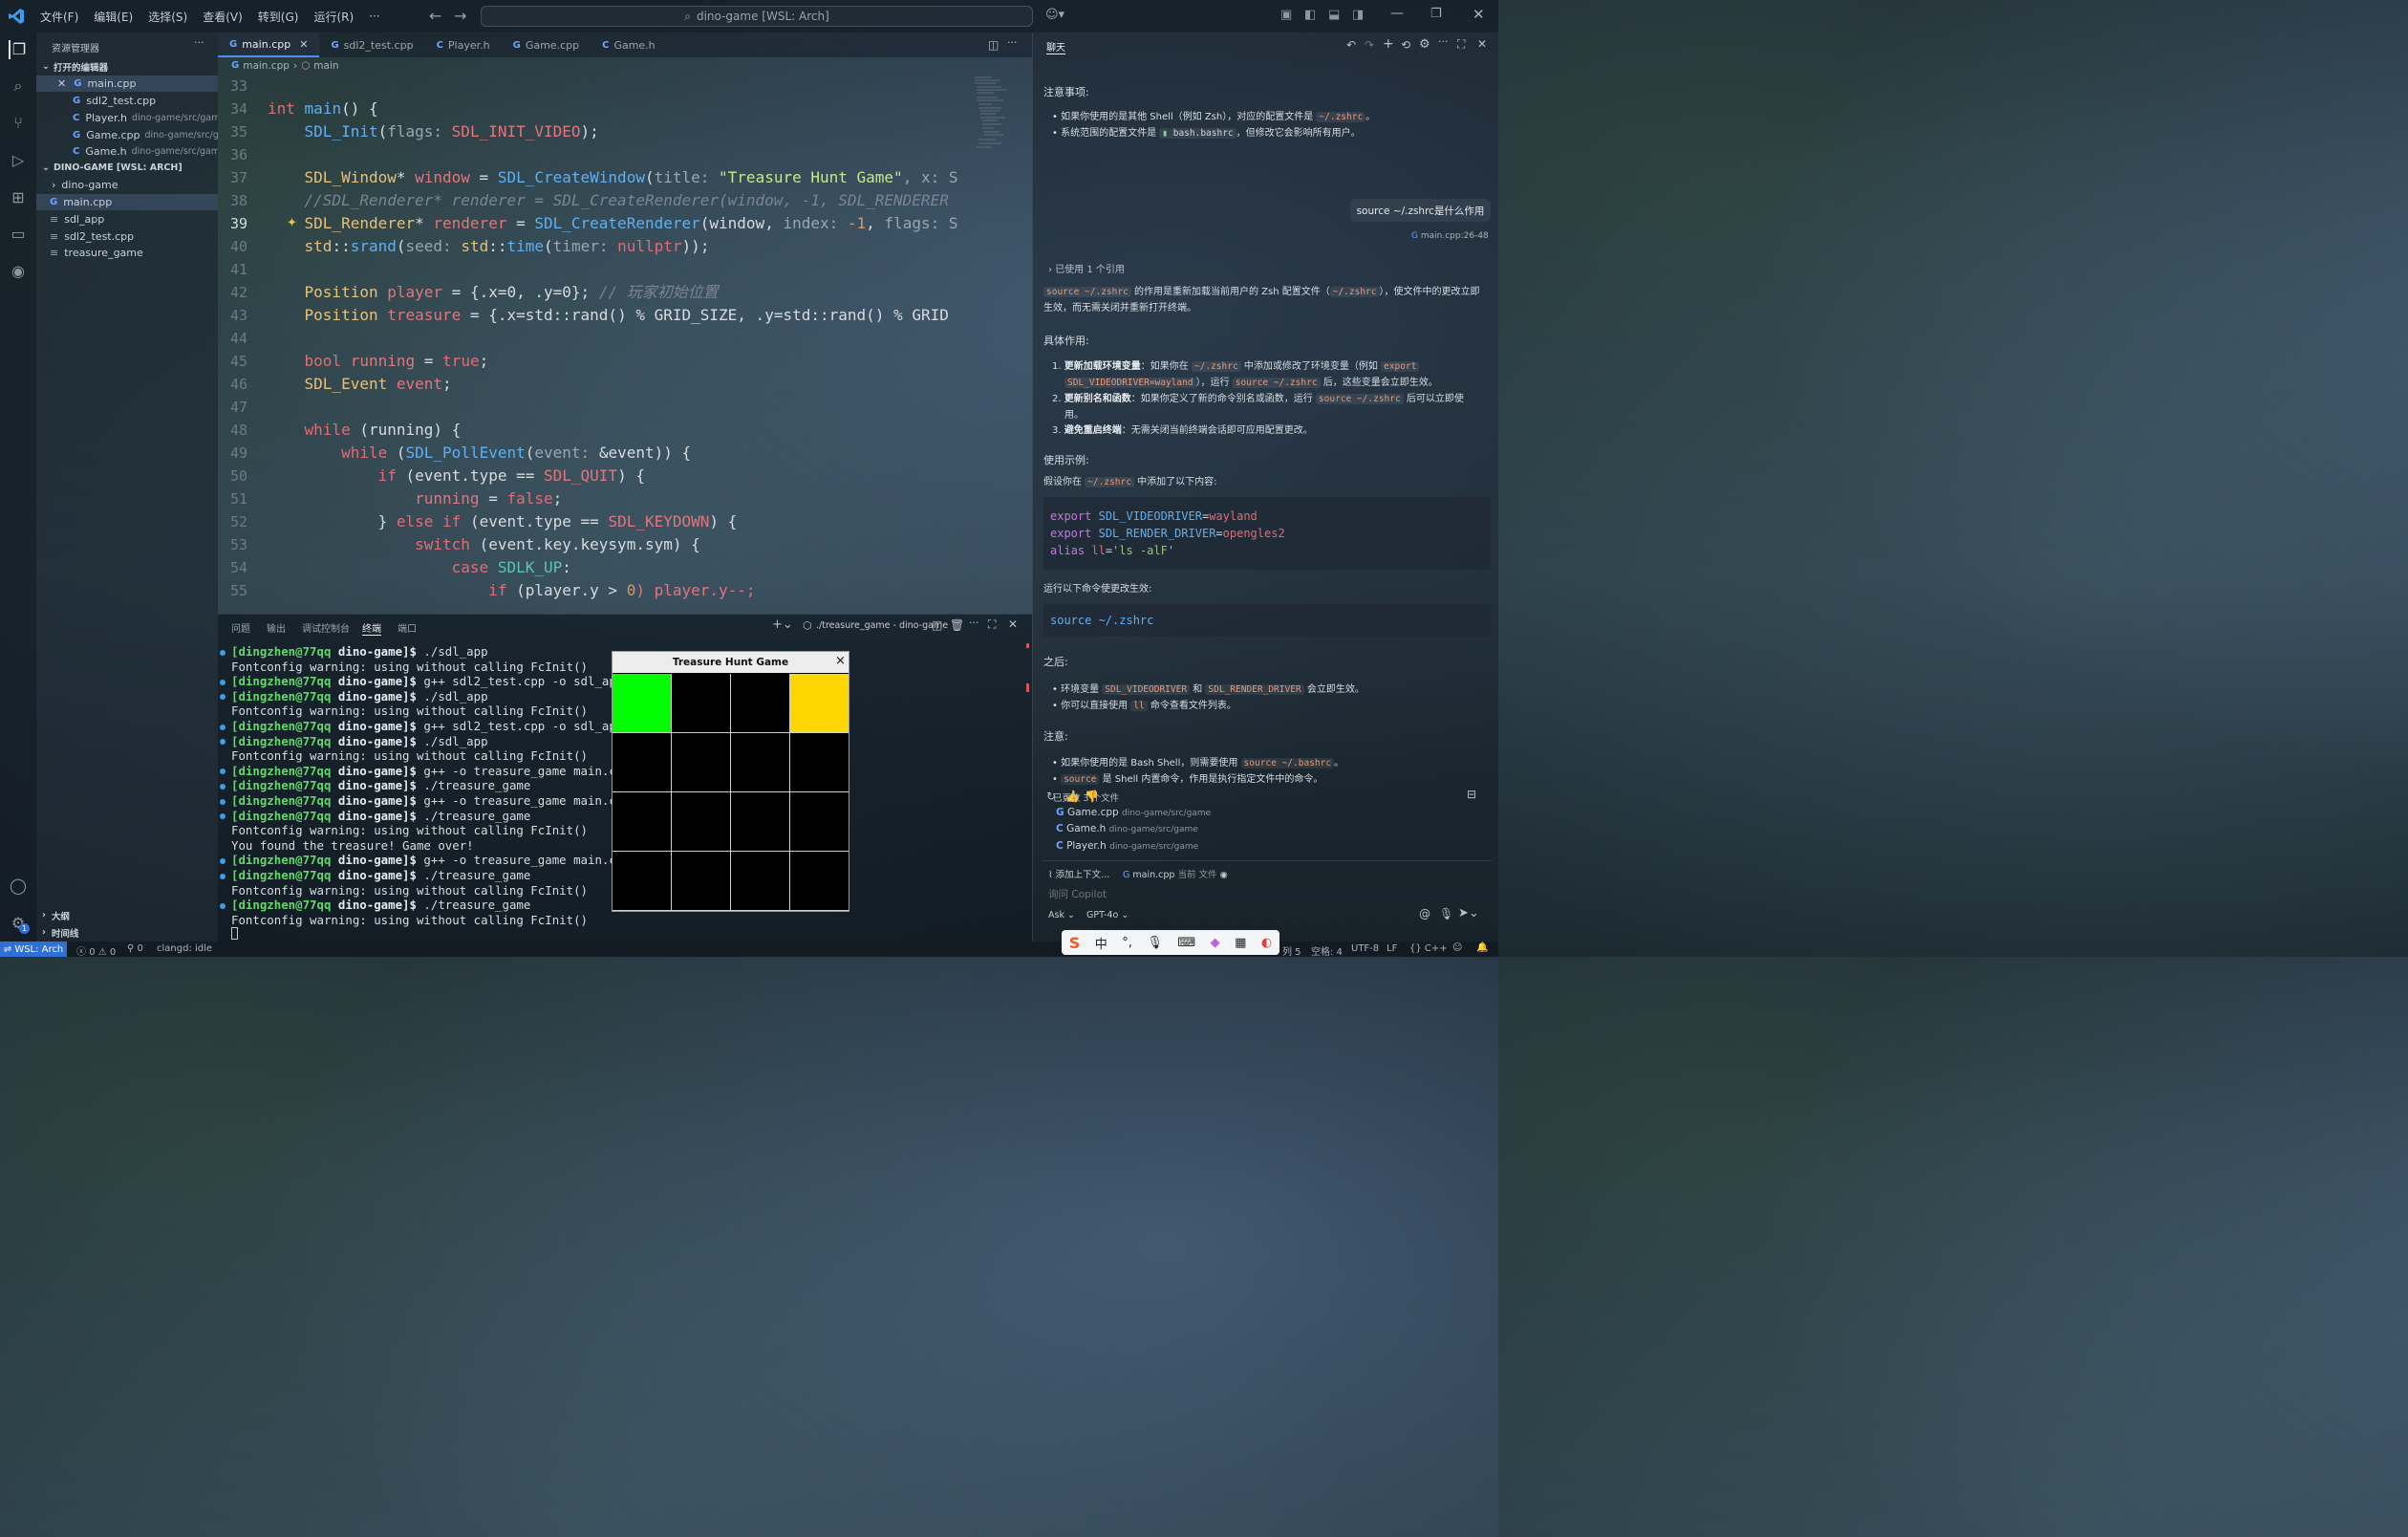  I want to click on menu-go: 转到(G), so click(278, 17).